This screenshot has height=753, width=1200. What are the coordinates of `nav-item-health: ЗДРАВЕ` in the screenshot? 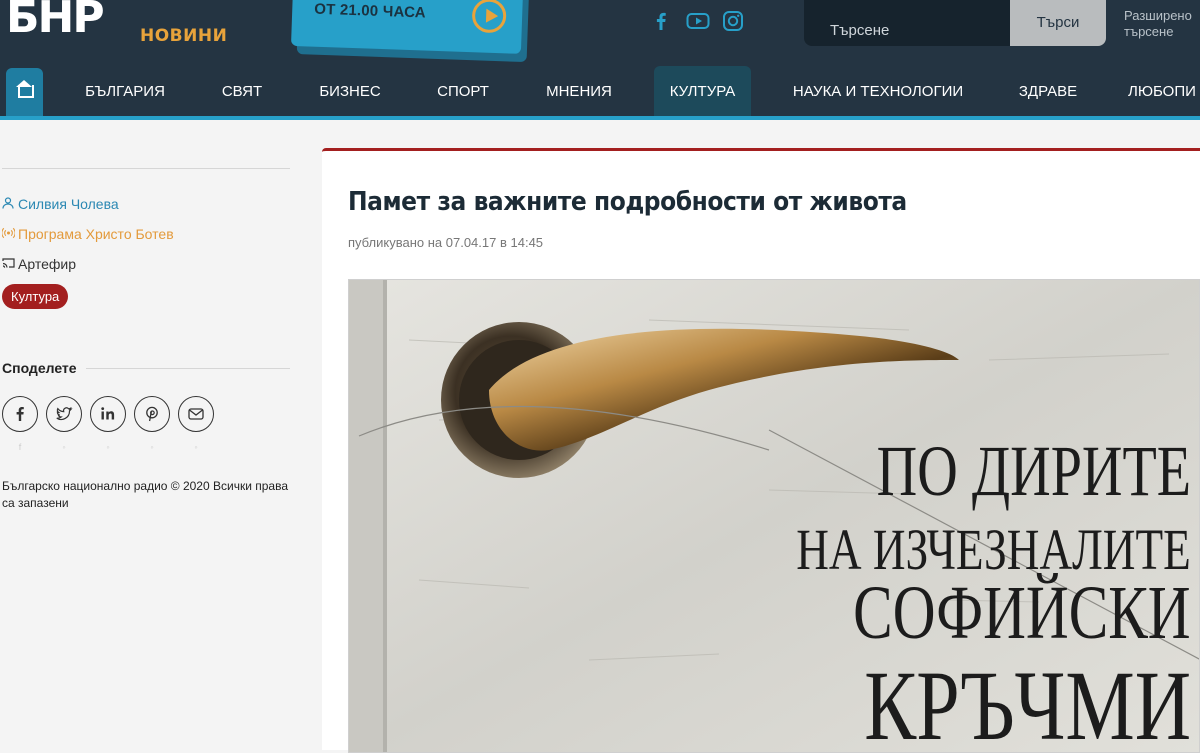 It's located at (1048, 91).